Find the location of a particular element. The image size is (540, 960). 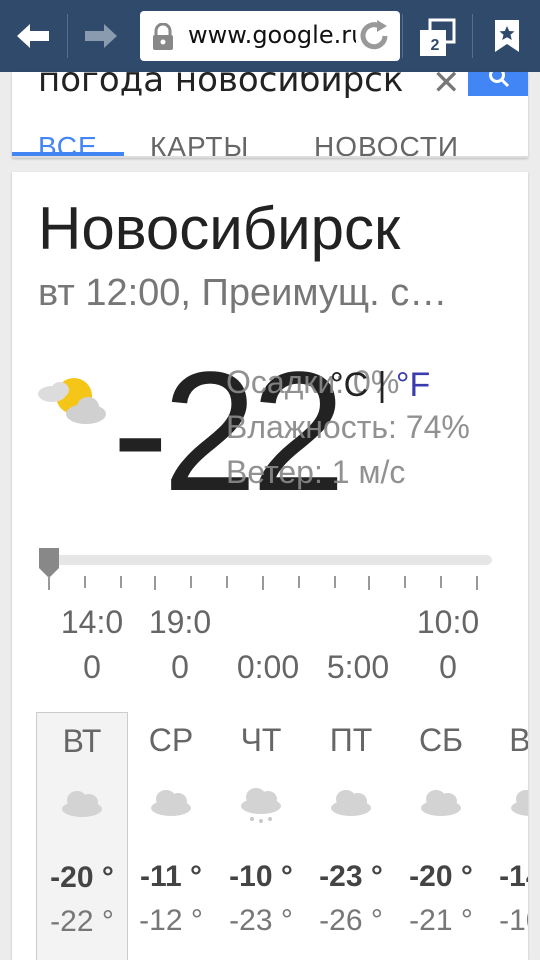

forecast-day: ВТ -20 ° -22 ° is located at coordinates (82, 836).